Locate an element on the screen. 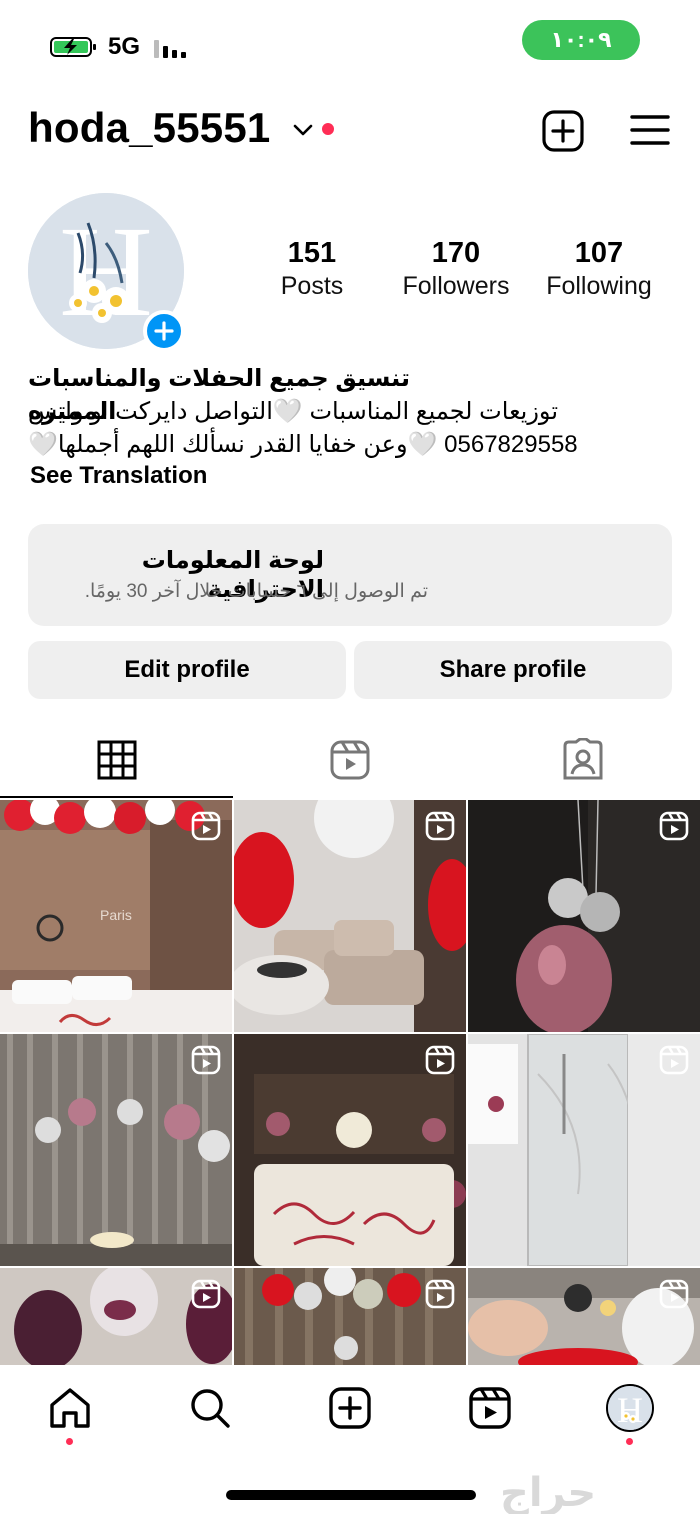  stat-followers-value: 170 is located at coordinates (456, 253).